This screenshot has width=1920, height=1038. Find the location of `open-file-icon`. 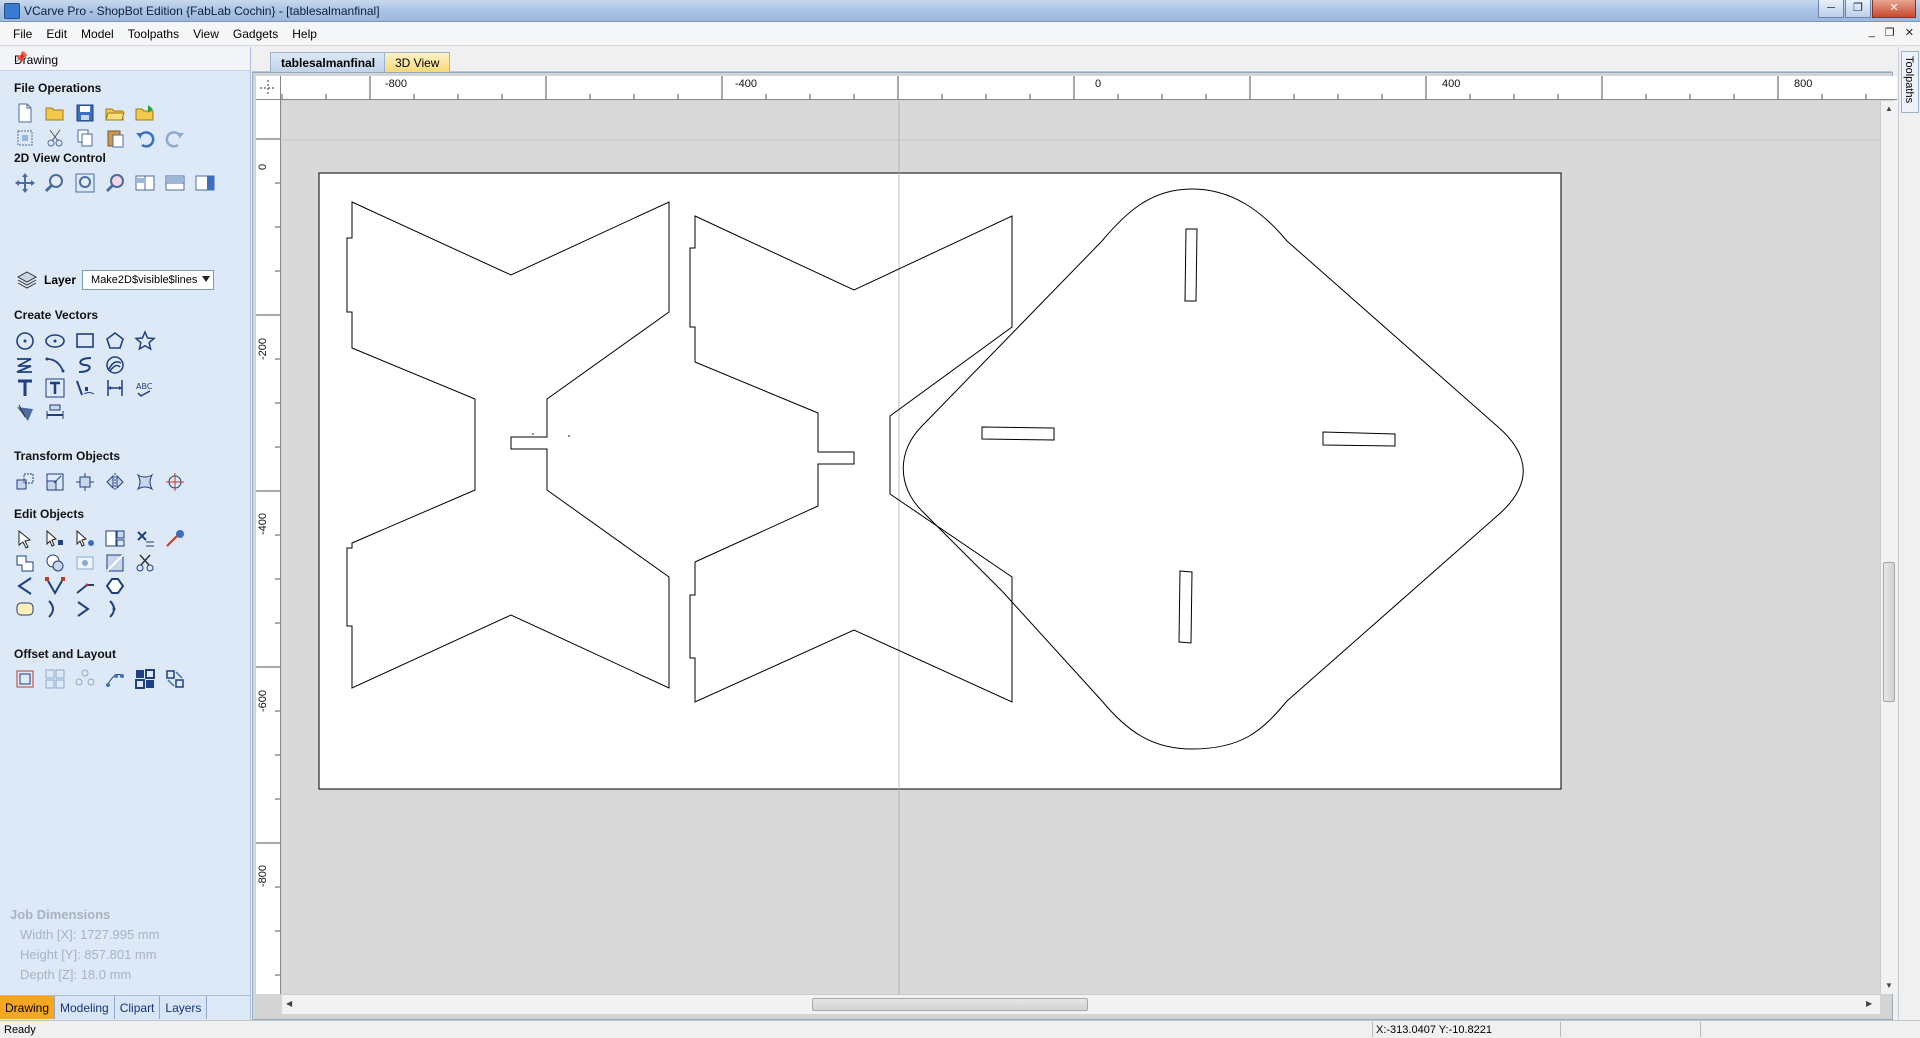

open-file-icon is located at coordinates (55, 113).